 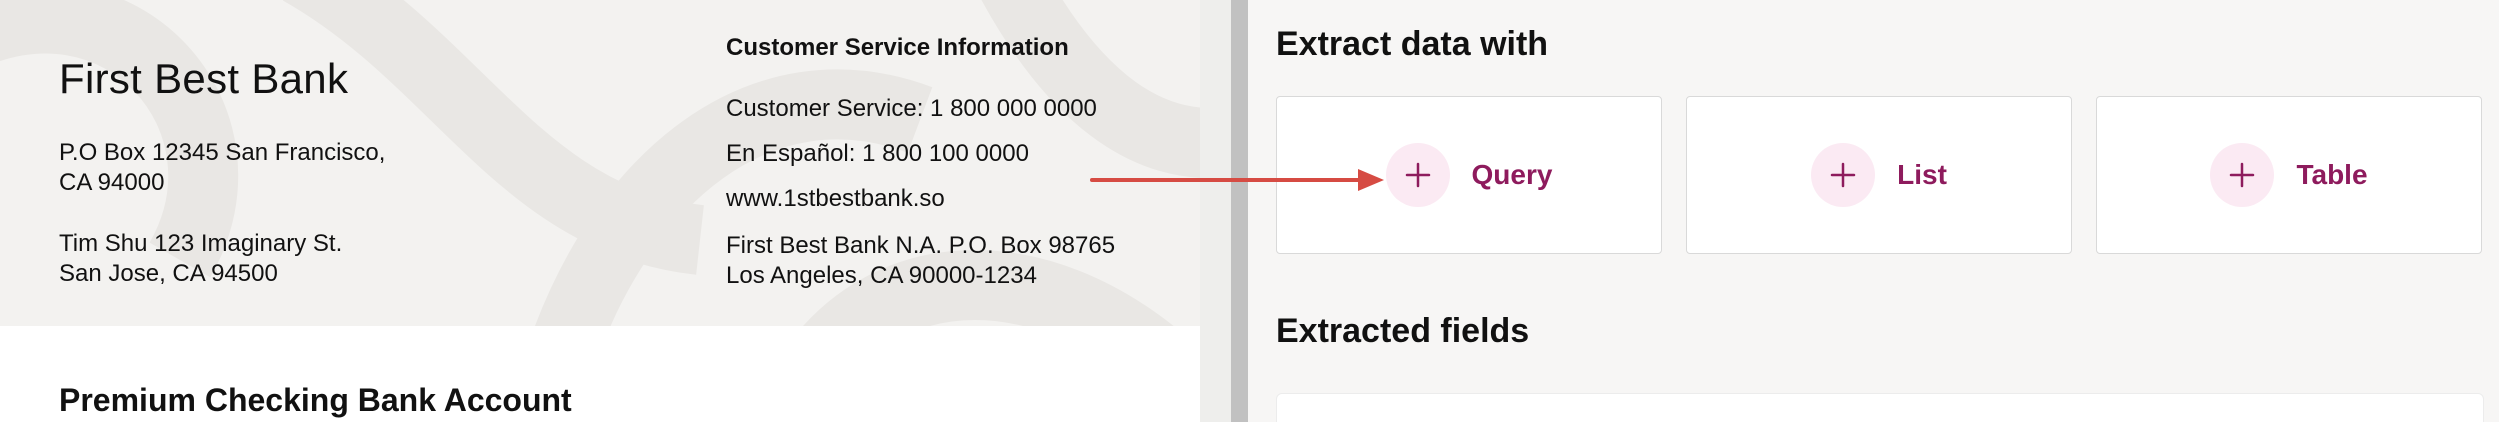 What do you see at coordinates (112, 182) in the screenshot?
I see `address-line: CA 94000` at bounding box center [112, 182].